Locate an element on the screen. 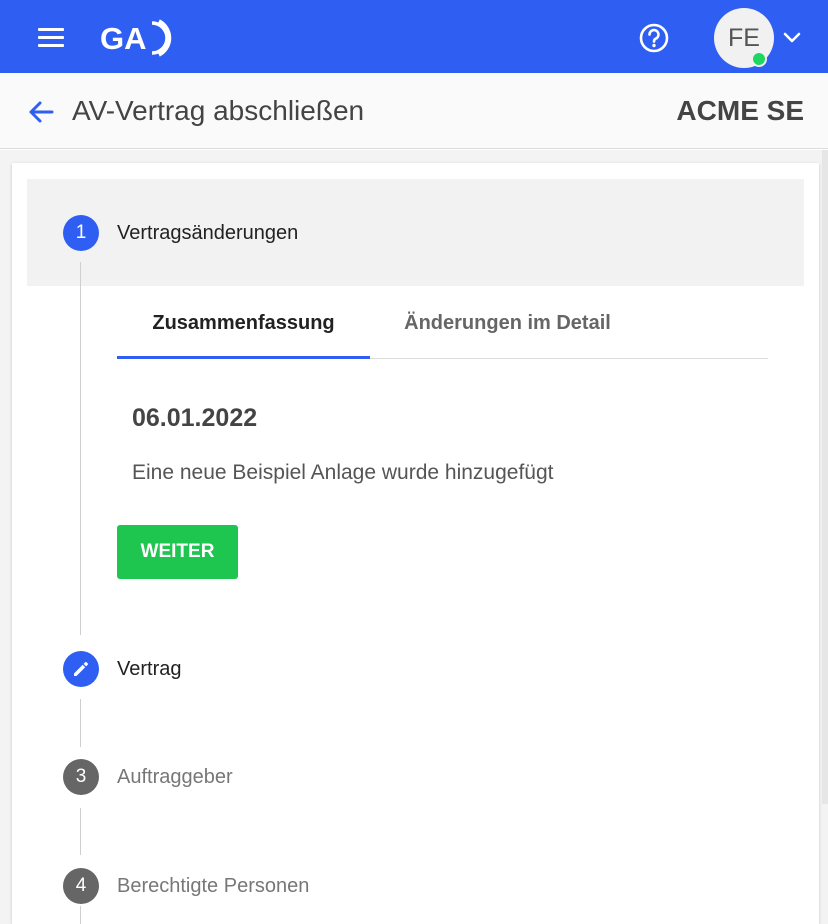  chevron-down-icon is located at coordinates (792, 38).